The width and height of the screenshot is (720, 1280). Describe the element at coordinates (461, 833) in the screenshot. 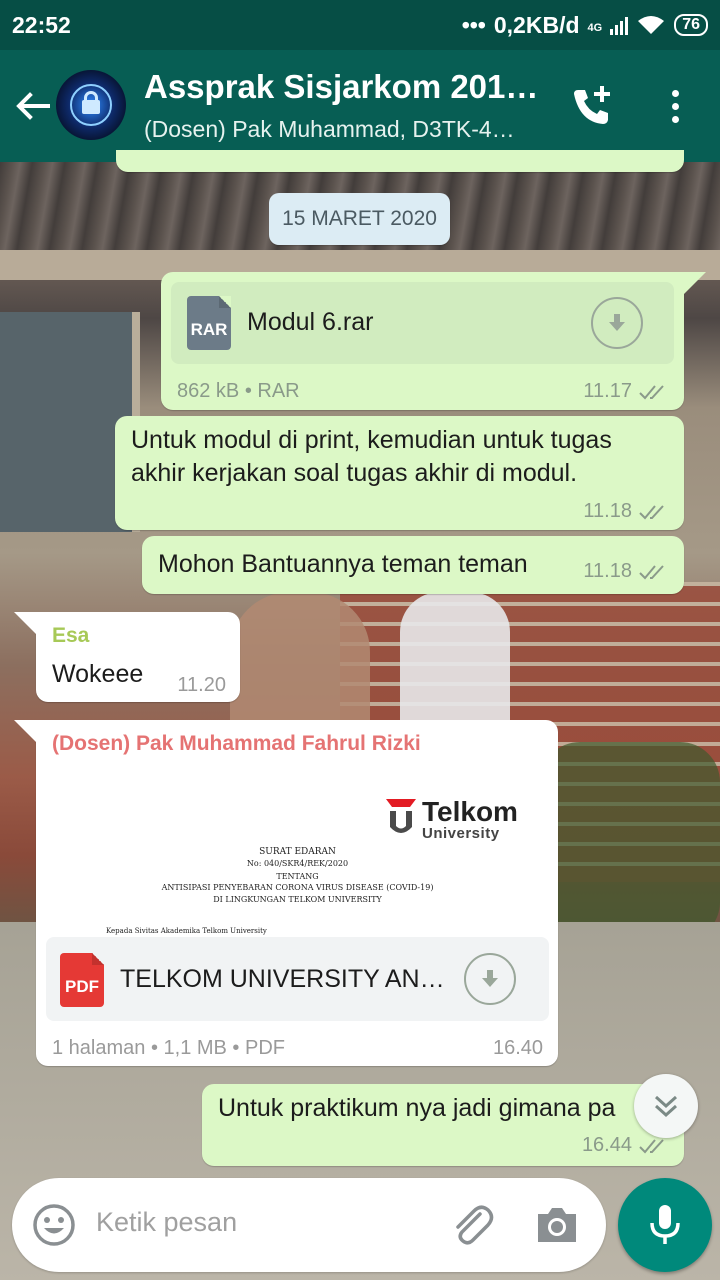

I see `logo-subword: University` at that location.